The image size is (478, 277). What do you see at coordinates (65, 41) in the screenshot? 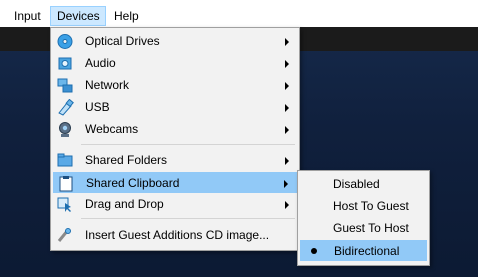
I see `optical-disc-icon` at bounding box center [65, 41].